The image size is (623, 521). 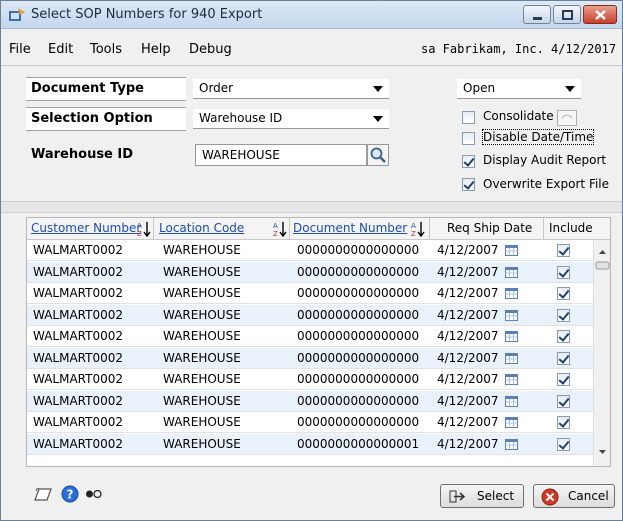 What do you see at coordinates (291, 89) in the screenshot?
I see `document-type-dropdown: Order` at bounding box center [291, 89].